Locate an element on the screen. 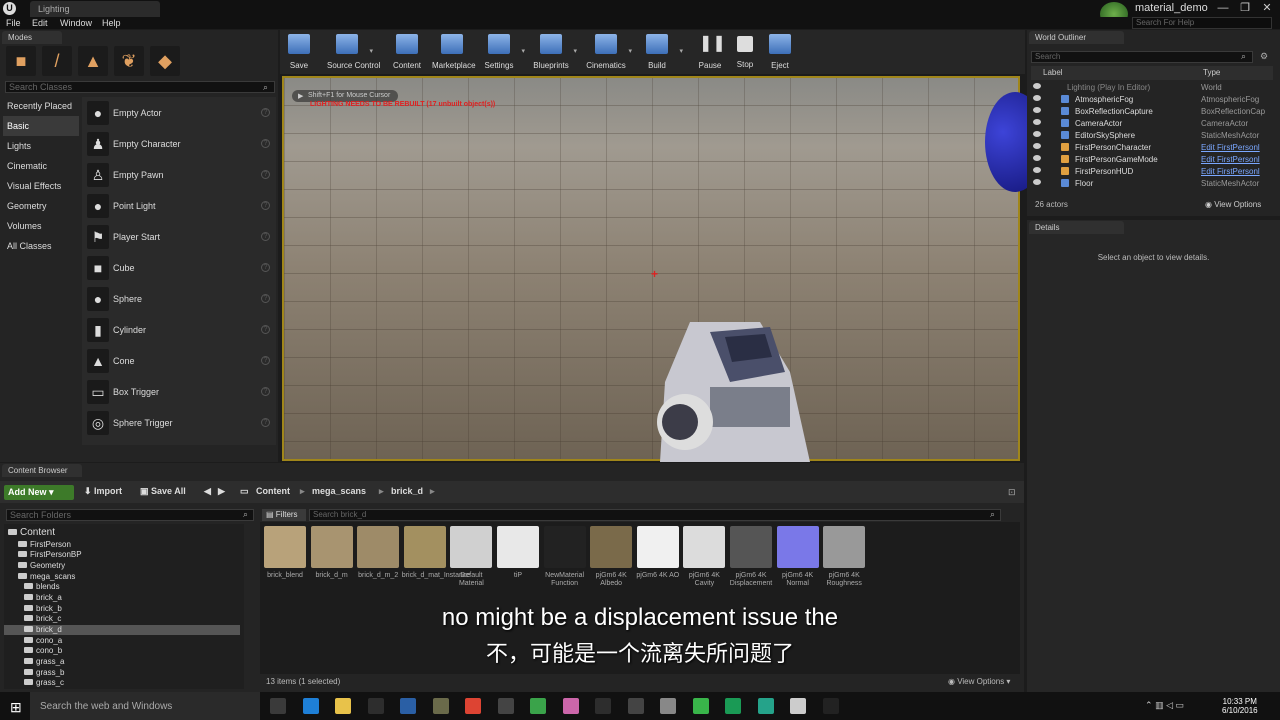 This screenshot has width=1280, height=720. notification-icon: ▭ is located at coordinates (1180, 705).